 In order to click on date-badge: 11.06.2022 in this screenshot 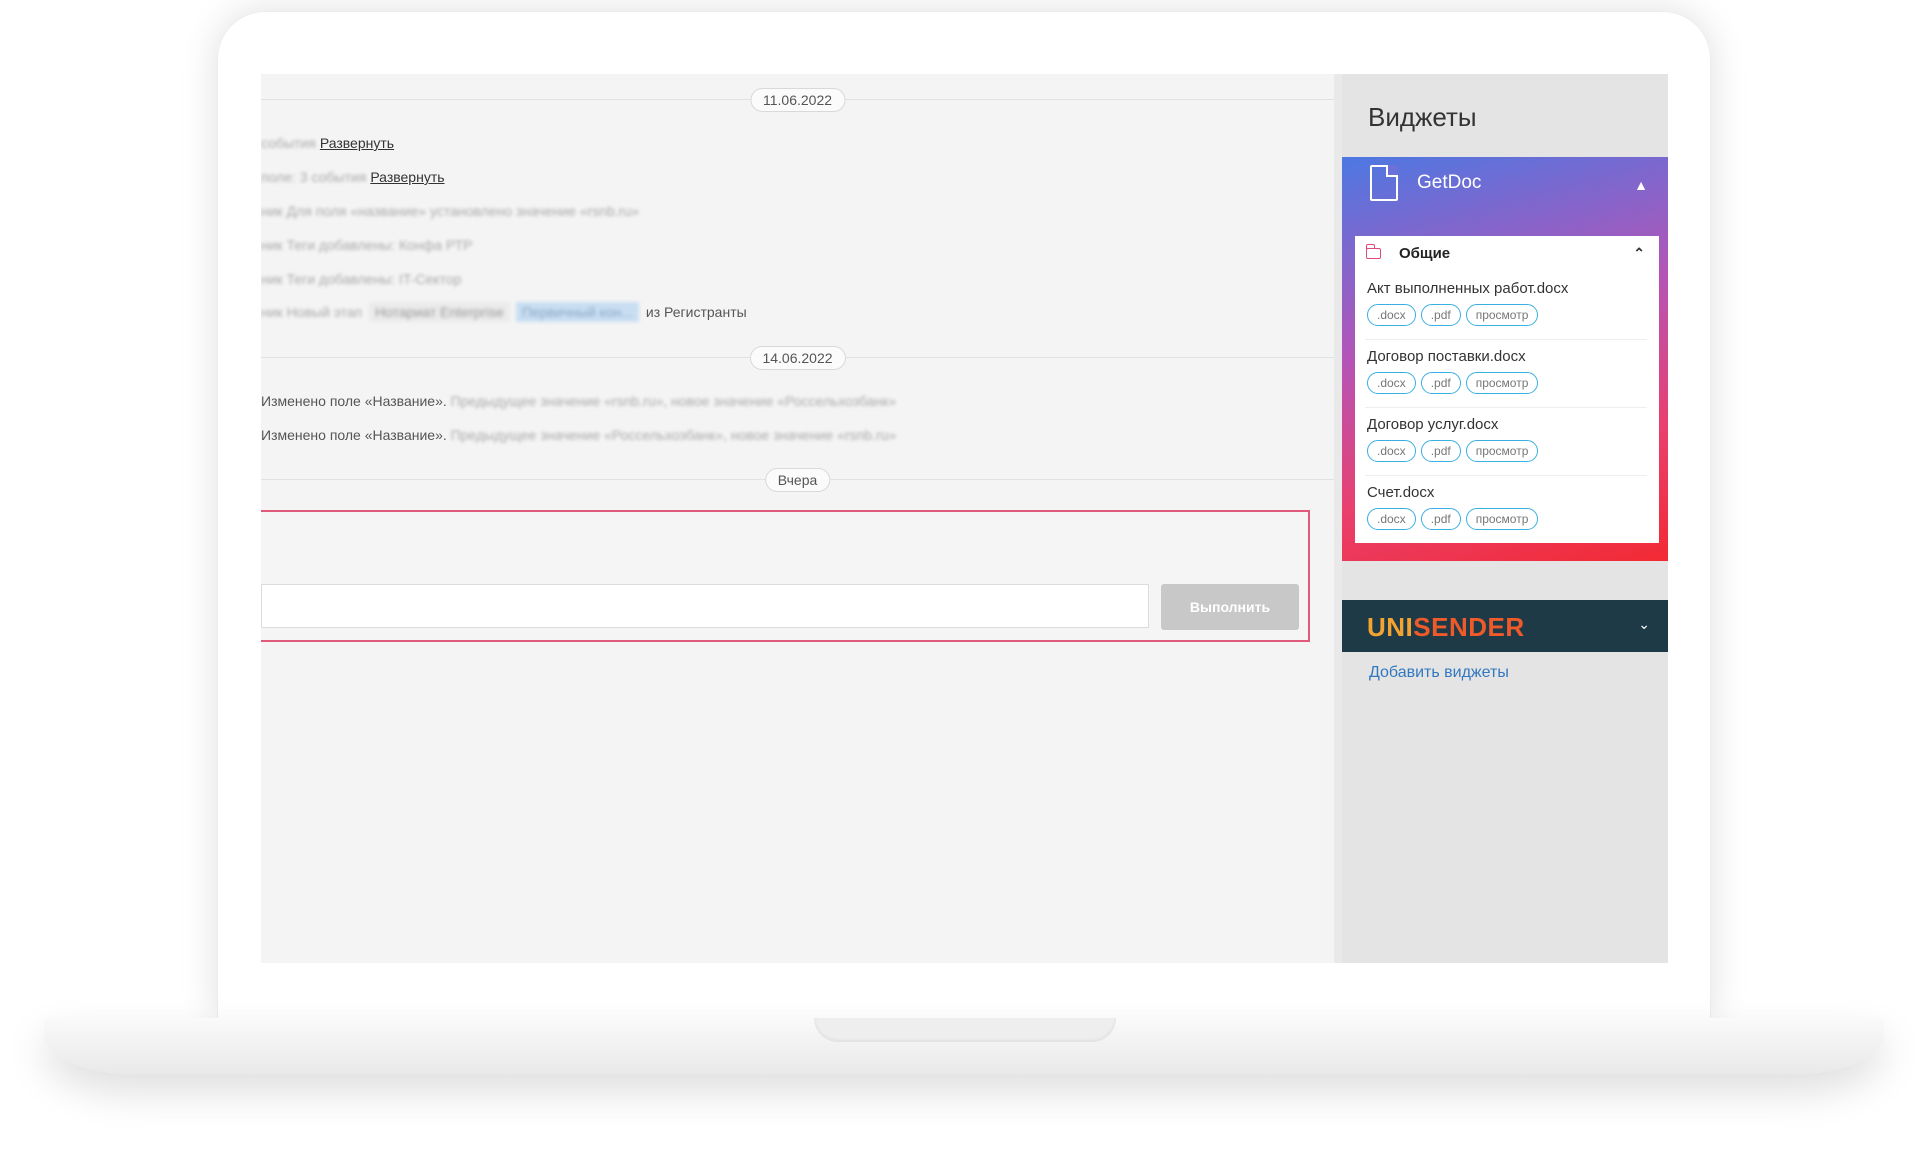, I will do `click(797, 100)`.